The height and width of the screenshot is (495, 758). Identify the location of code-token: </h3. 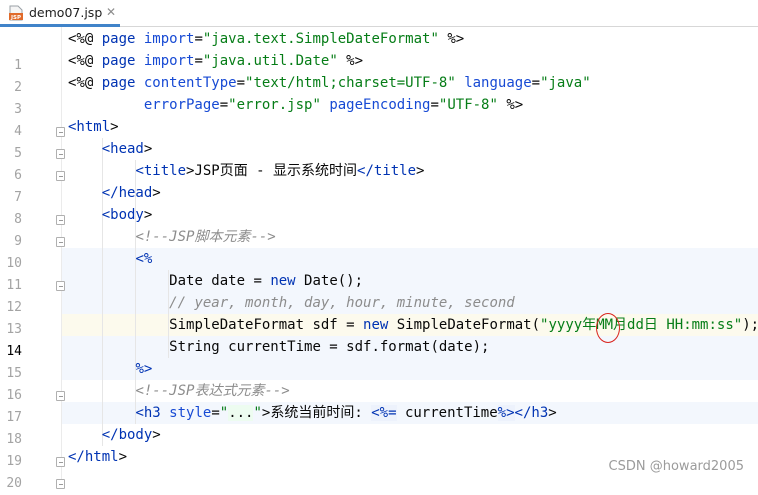
(531, 413).